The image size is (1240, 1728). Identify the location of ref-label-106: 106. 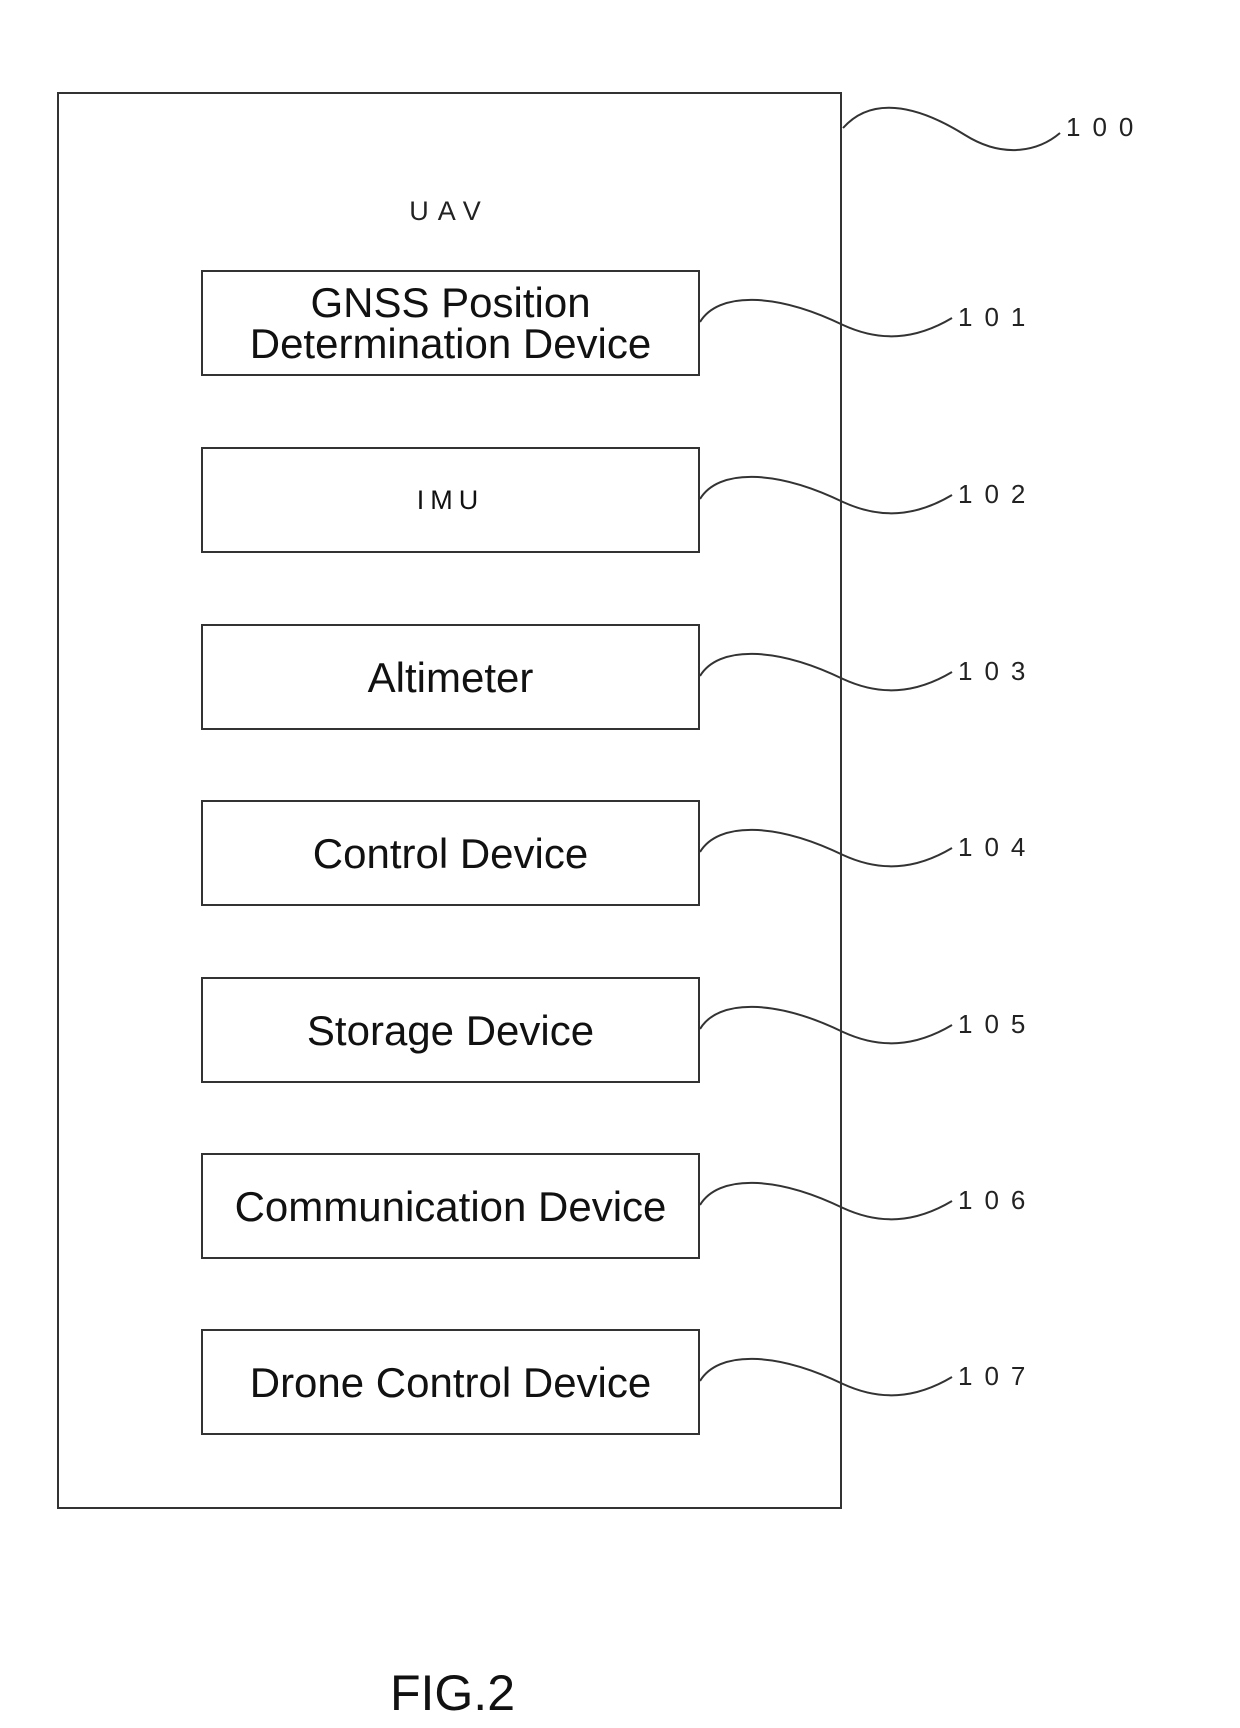
(998, 1200).